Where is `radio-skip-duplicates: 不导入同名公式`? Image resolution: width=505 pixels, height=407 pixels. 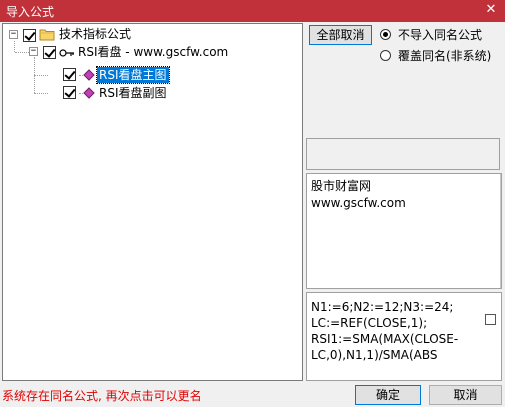 radio-skip-duplicates: 不导入同名公式 is located at coordinates (440, 35).